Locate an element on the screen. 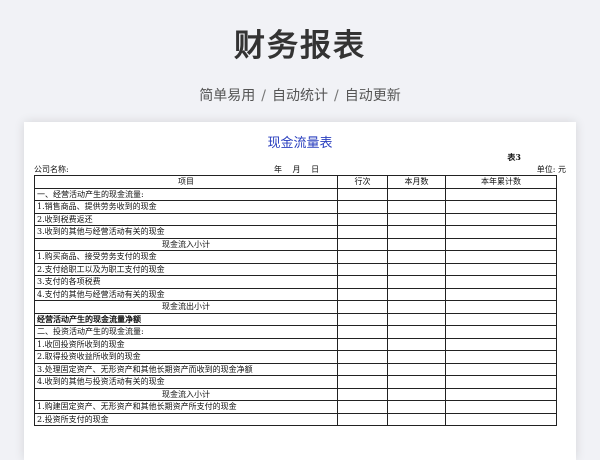 This screenshot has width=600, height=460. row-item-label: 1.购买商品、接受劳务支付的现金 is located at coordinates (186, 257).